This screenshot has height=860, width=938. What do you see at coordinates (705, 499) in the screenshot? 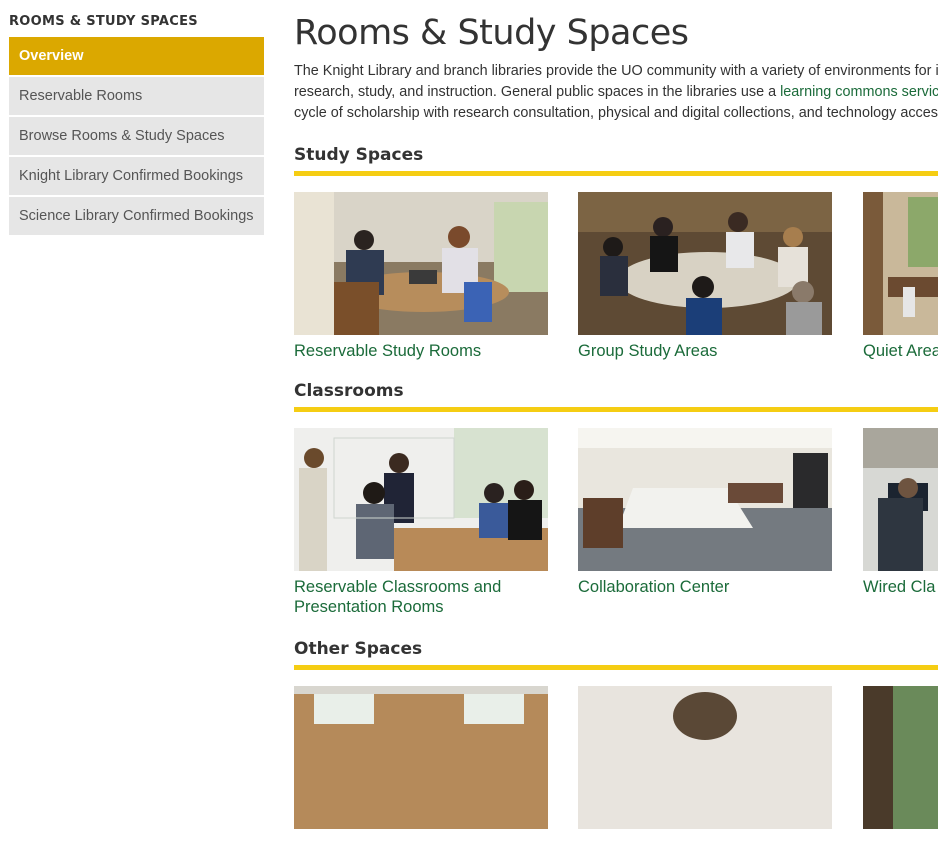
I see `collaboration-center-photo` at bounding box center [705, 499].